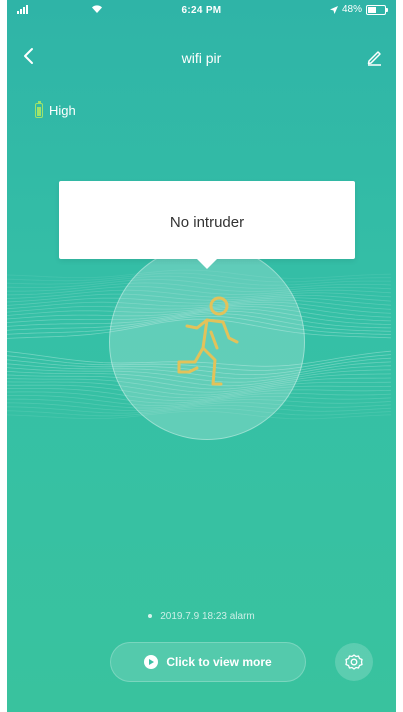 This screenshot has height=712, width=403. What do you see at coordinates (150, 616) in the screenshot?
I see `alarm-dot-icon` at bounding box center [150, 616].